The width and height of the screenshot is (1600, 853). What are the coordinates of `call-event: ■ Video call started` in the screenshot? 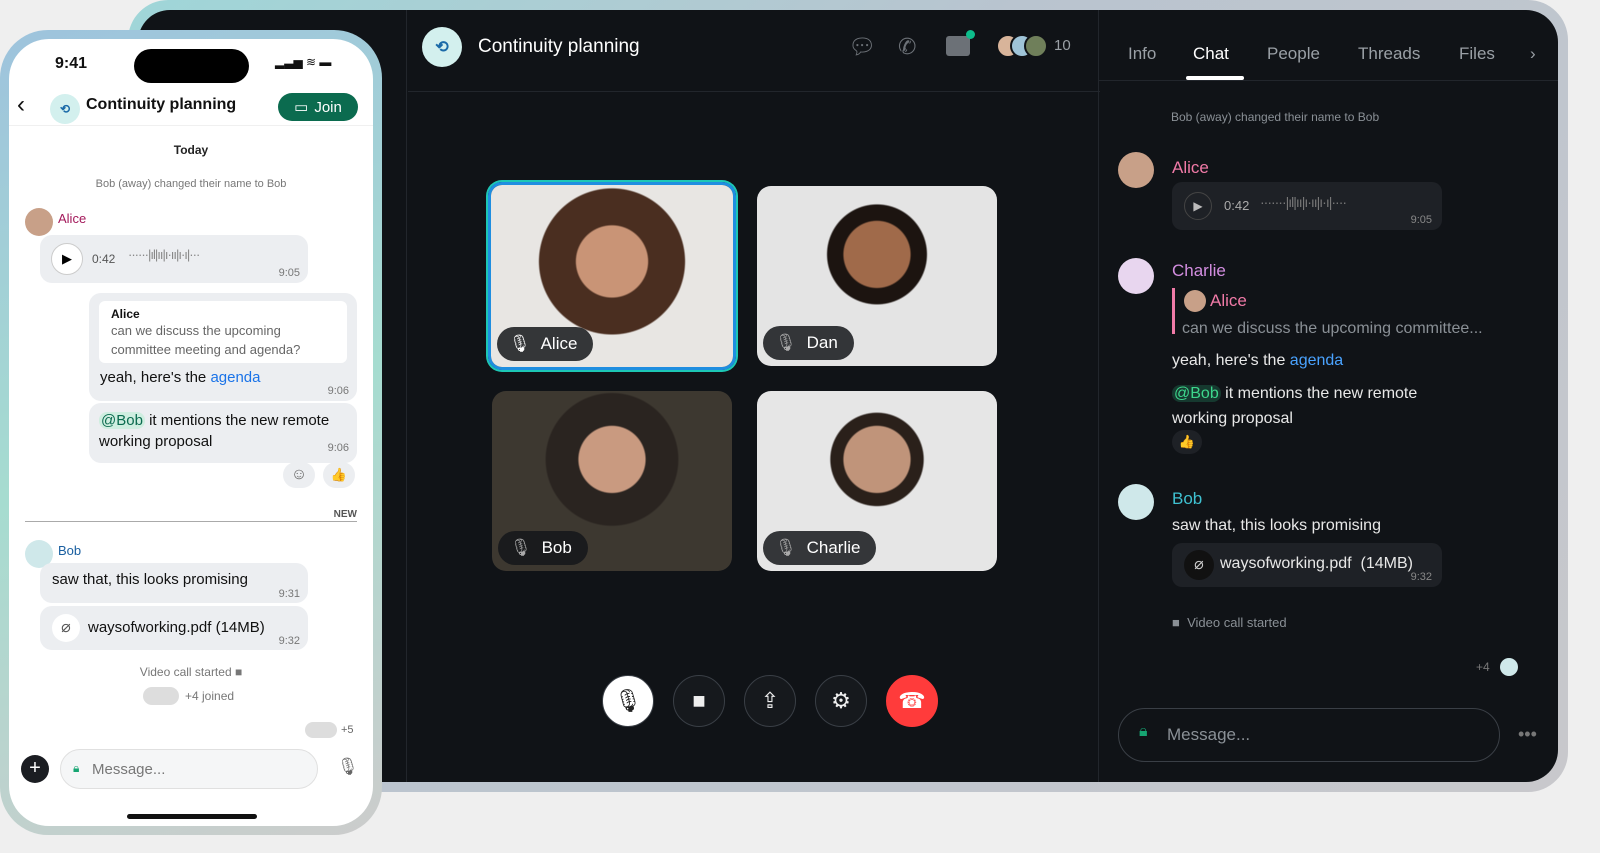 It's located at (1229, 622).